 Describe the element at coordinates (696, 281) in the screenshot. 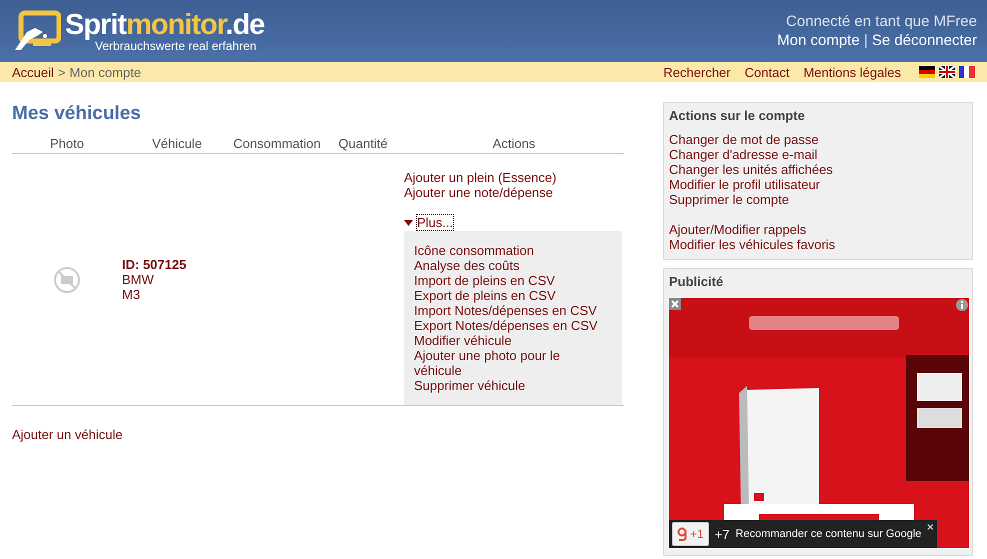

I see `panel-title: Publicité` at that location.